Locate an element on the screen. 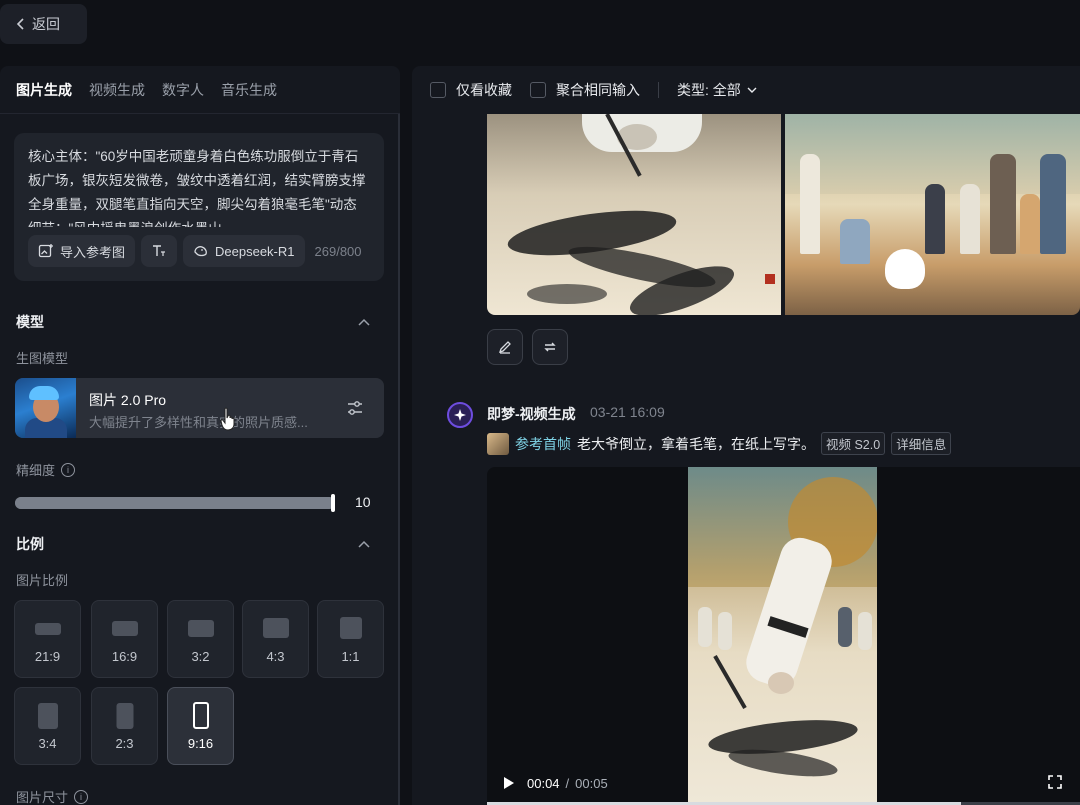 This screenshot has width=1080, height=805. video-controls: 00:04 / 00:05 is located at coordinates (783, 783).